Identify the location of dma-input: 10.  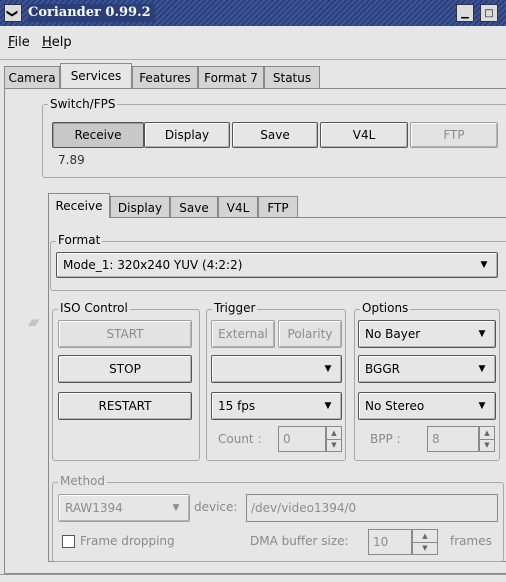
(390, 542).